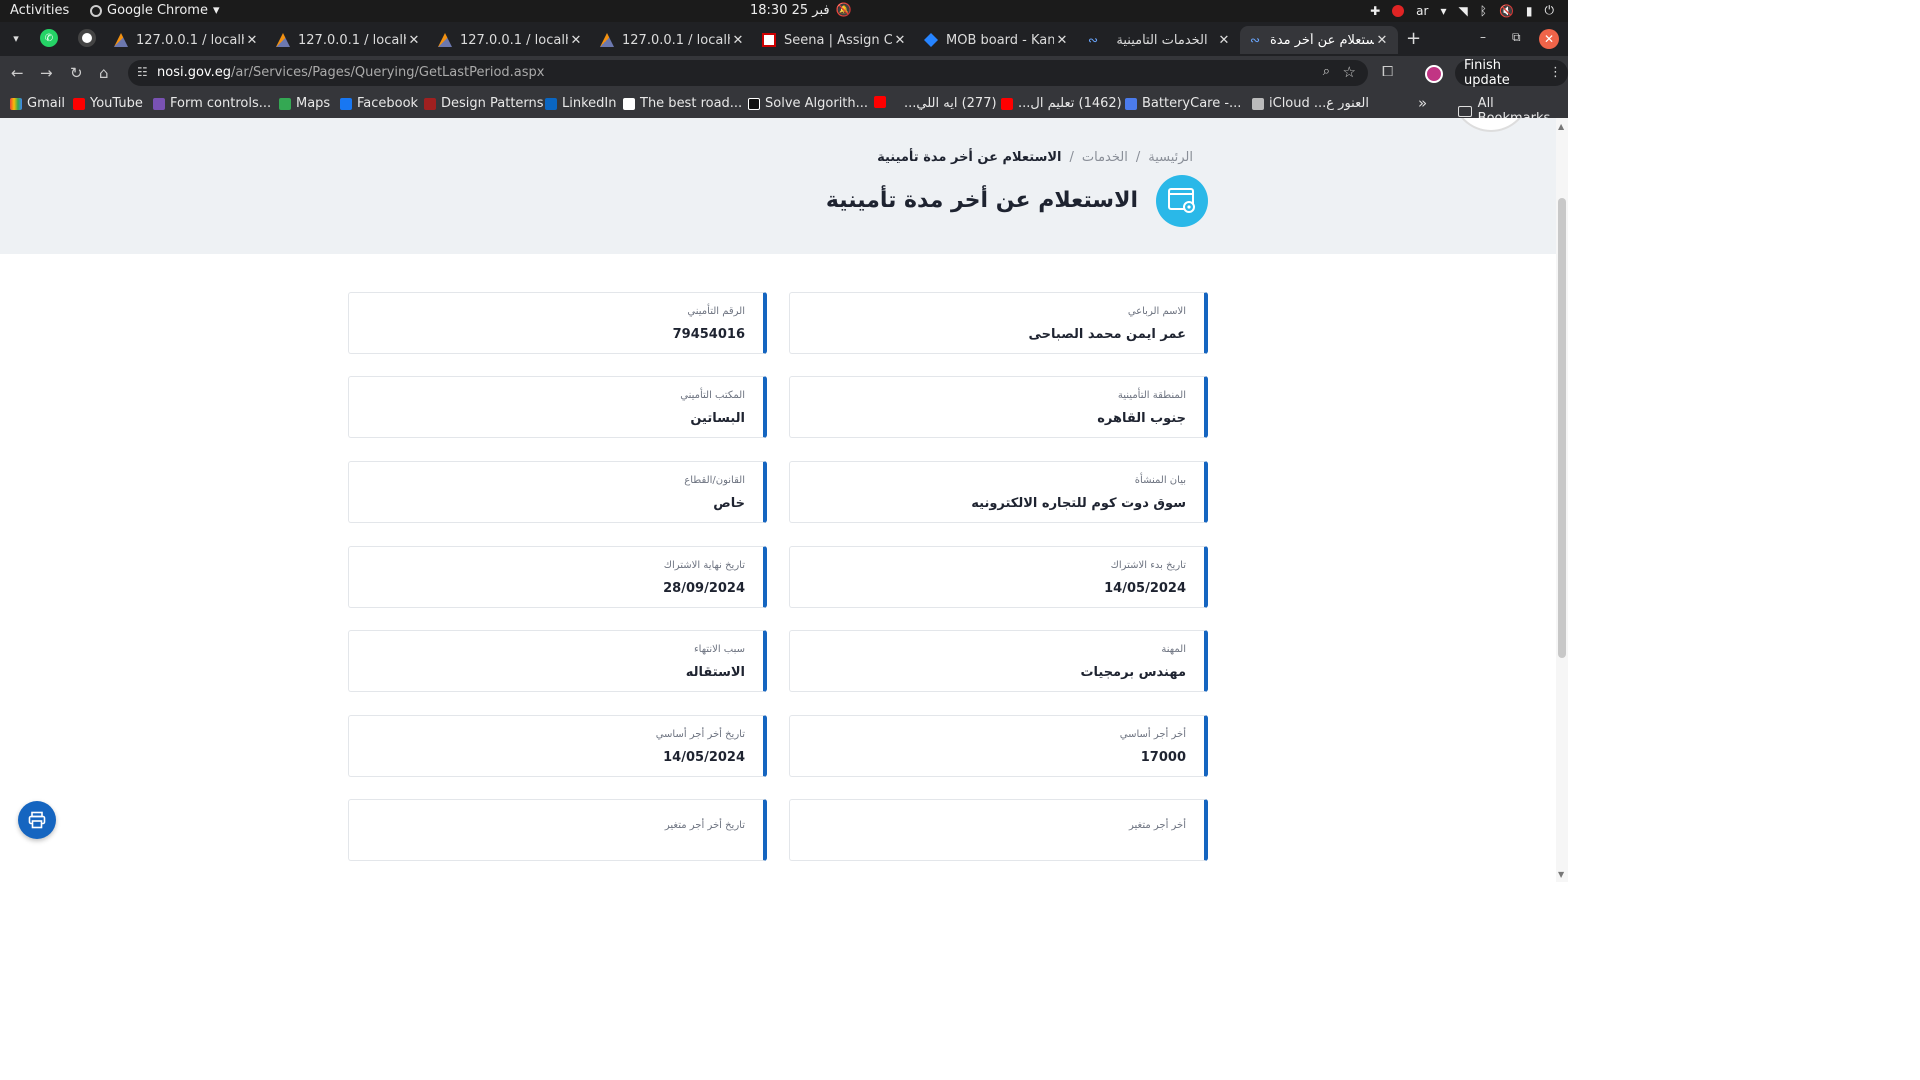 The width and height of the screenshot is (1920, 1080). Describe the element at coordinates (87, 38) in the screenshot. I see `github-pinned-tab-icon` at that location.